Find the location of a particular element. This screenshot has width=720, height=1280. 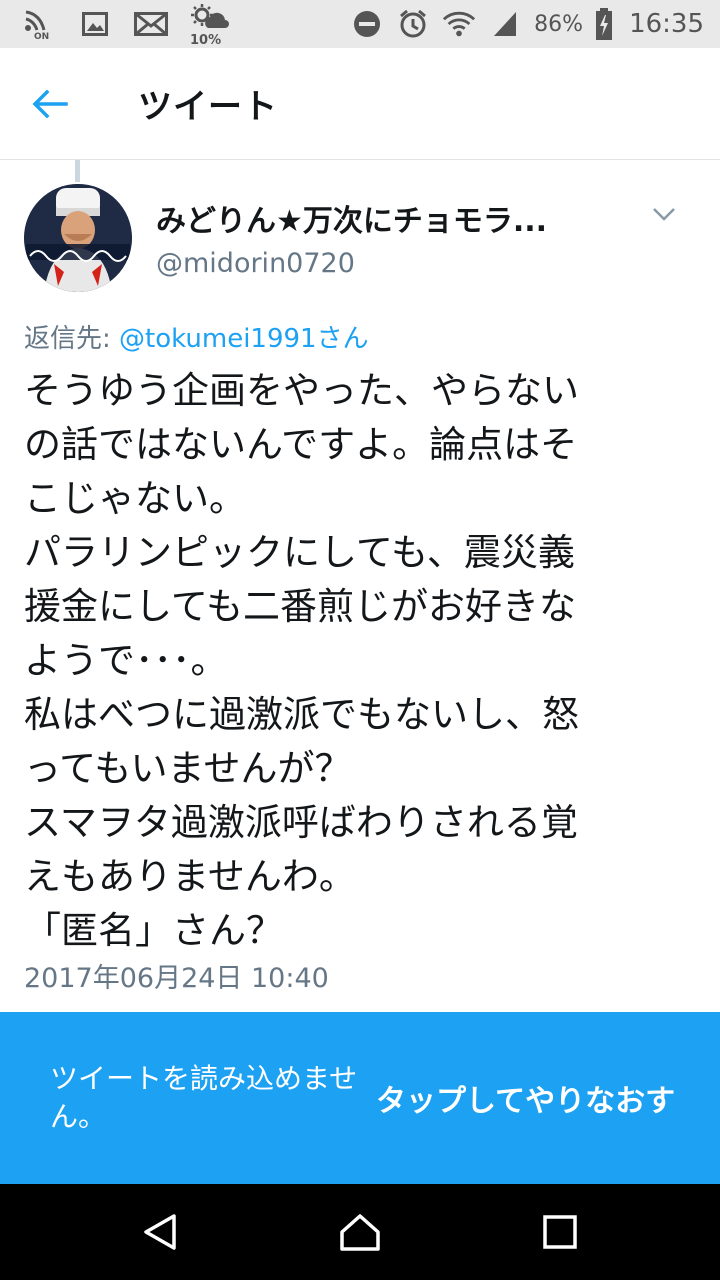

tweet-line: こじゃない。 is located at coordinates (135, 498).